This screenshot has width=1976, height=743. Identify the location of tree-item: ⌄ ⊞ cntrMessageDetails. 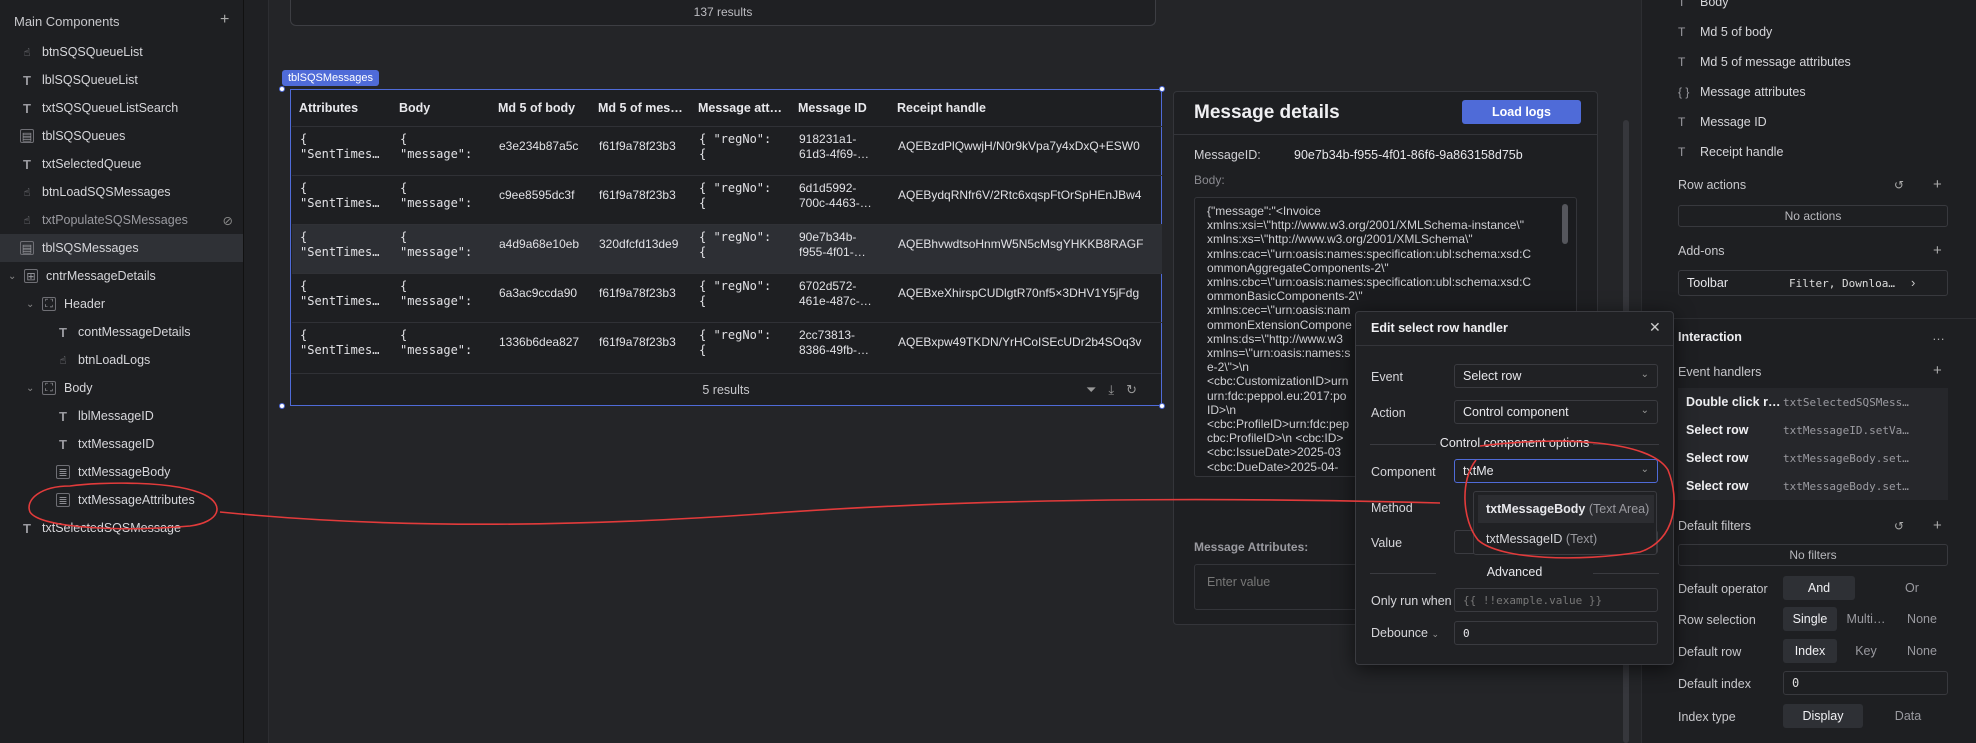
(121, 276).